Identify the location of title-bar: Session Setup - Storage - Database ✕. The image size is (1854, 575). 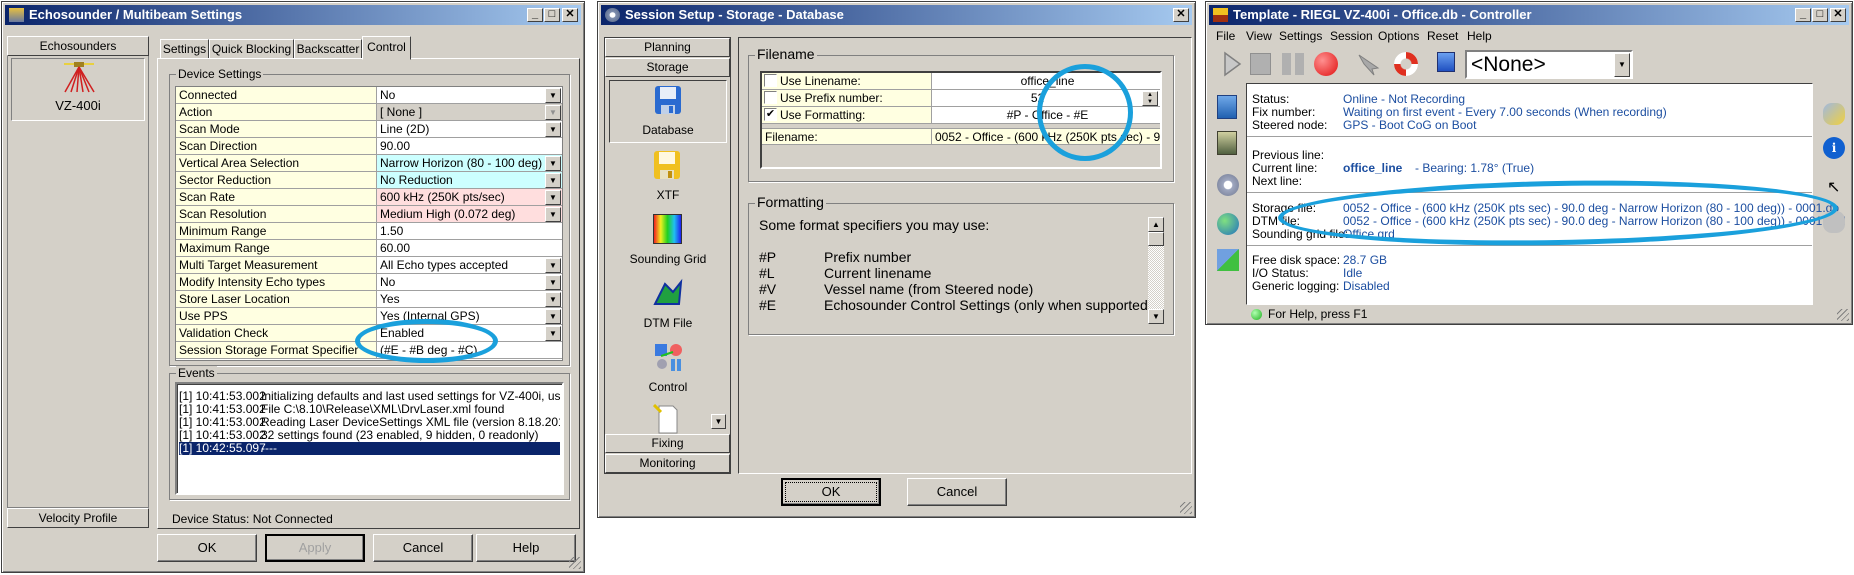
(896, 15).